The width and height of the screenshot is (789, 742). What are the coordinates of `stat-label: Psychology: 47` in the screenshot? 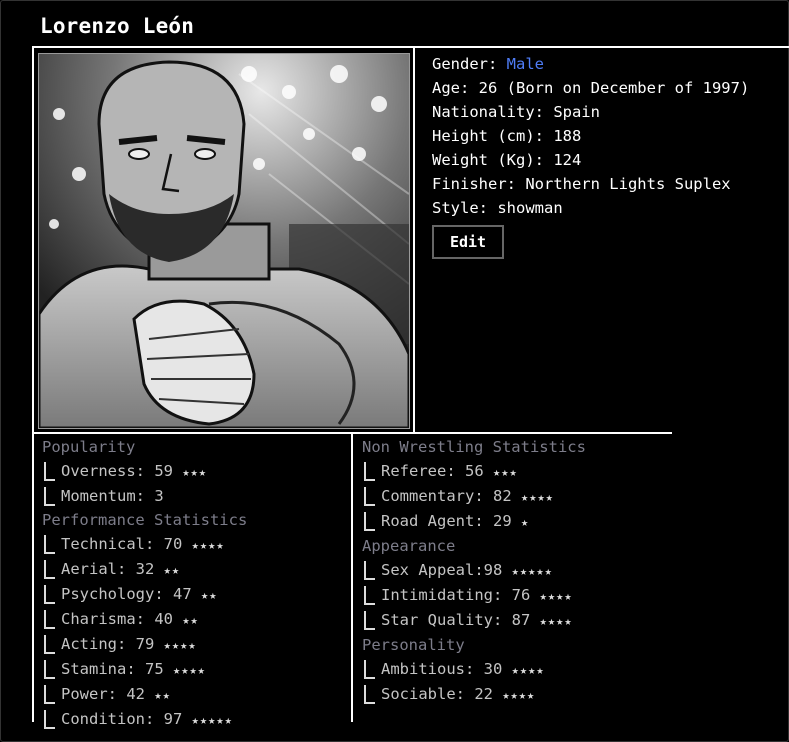 It's located at (126, 594).